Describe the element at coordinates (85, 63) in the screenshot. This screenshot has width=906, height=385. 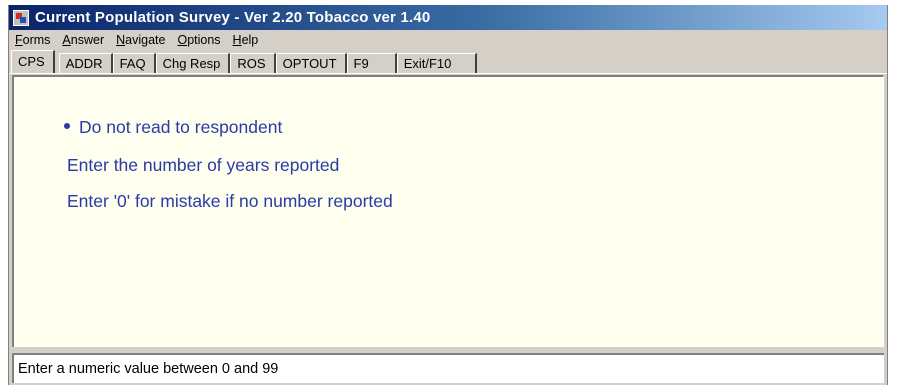
I see `tab-addr: ADDR` at that location.